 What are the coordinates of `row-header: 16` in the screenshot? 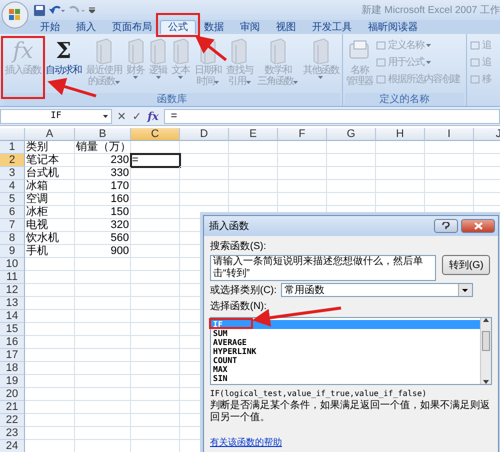 It's located at (12, 342).